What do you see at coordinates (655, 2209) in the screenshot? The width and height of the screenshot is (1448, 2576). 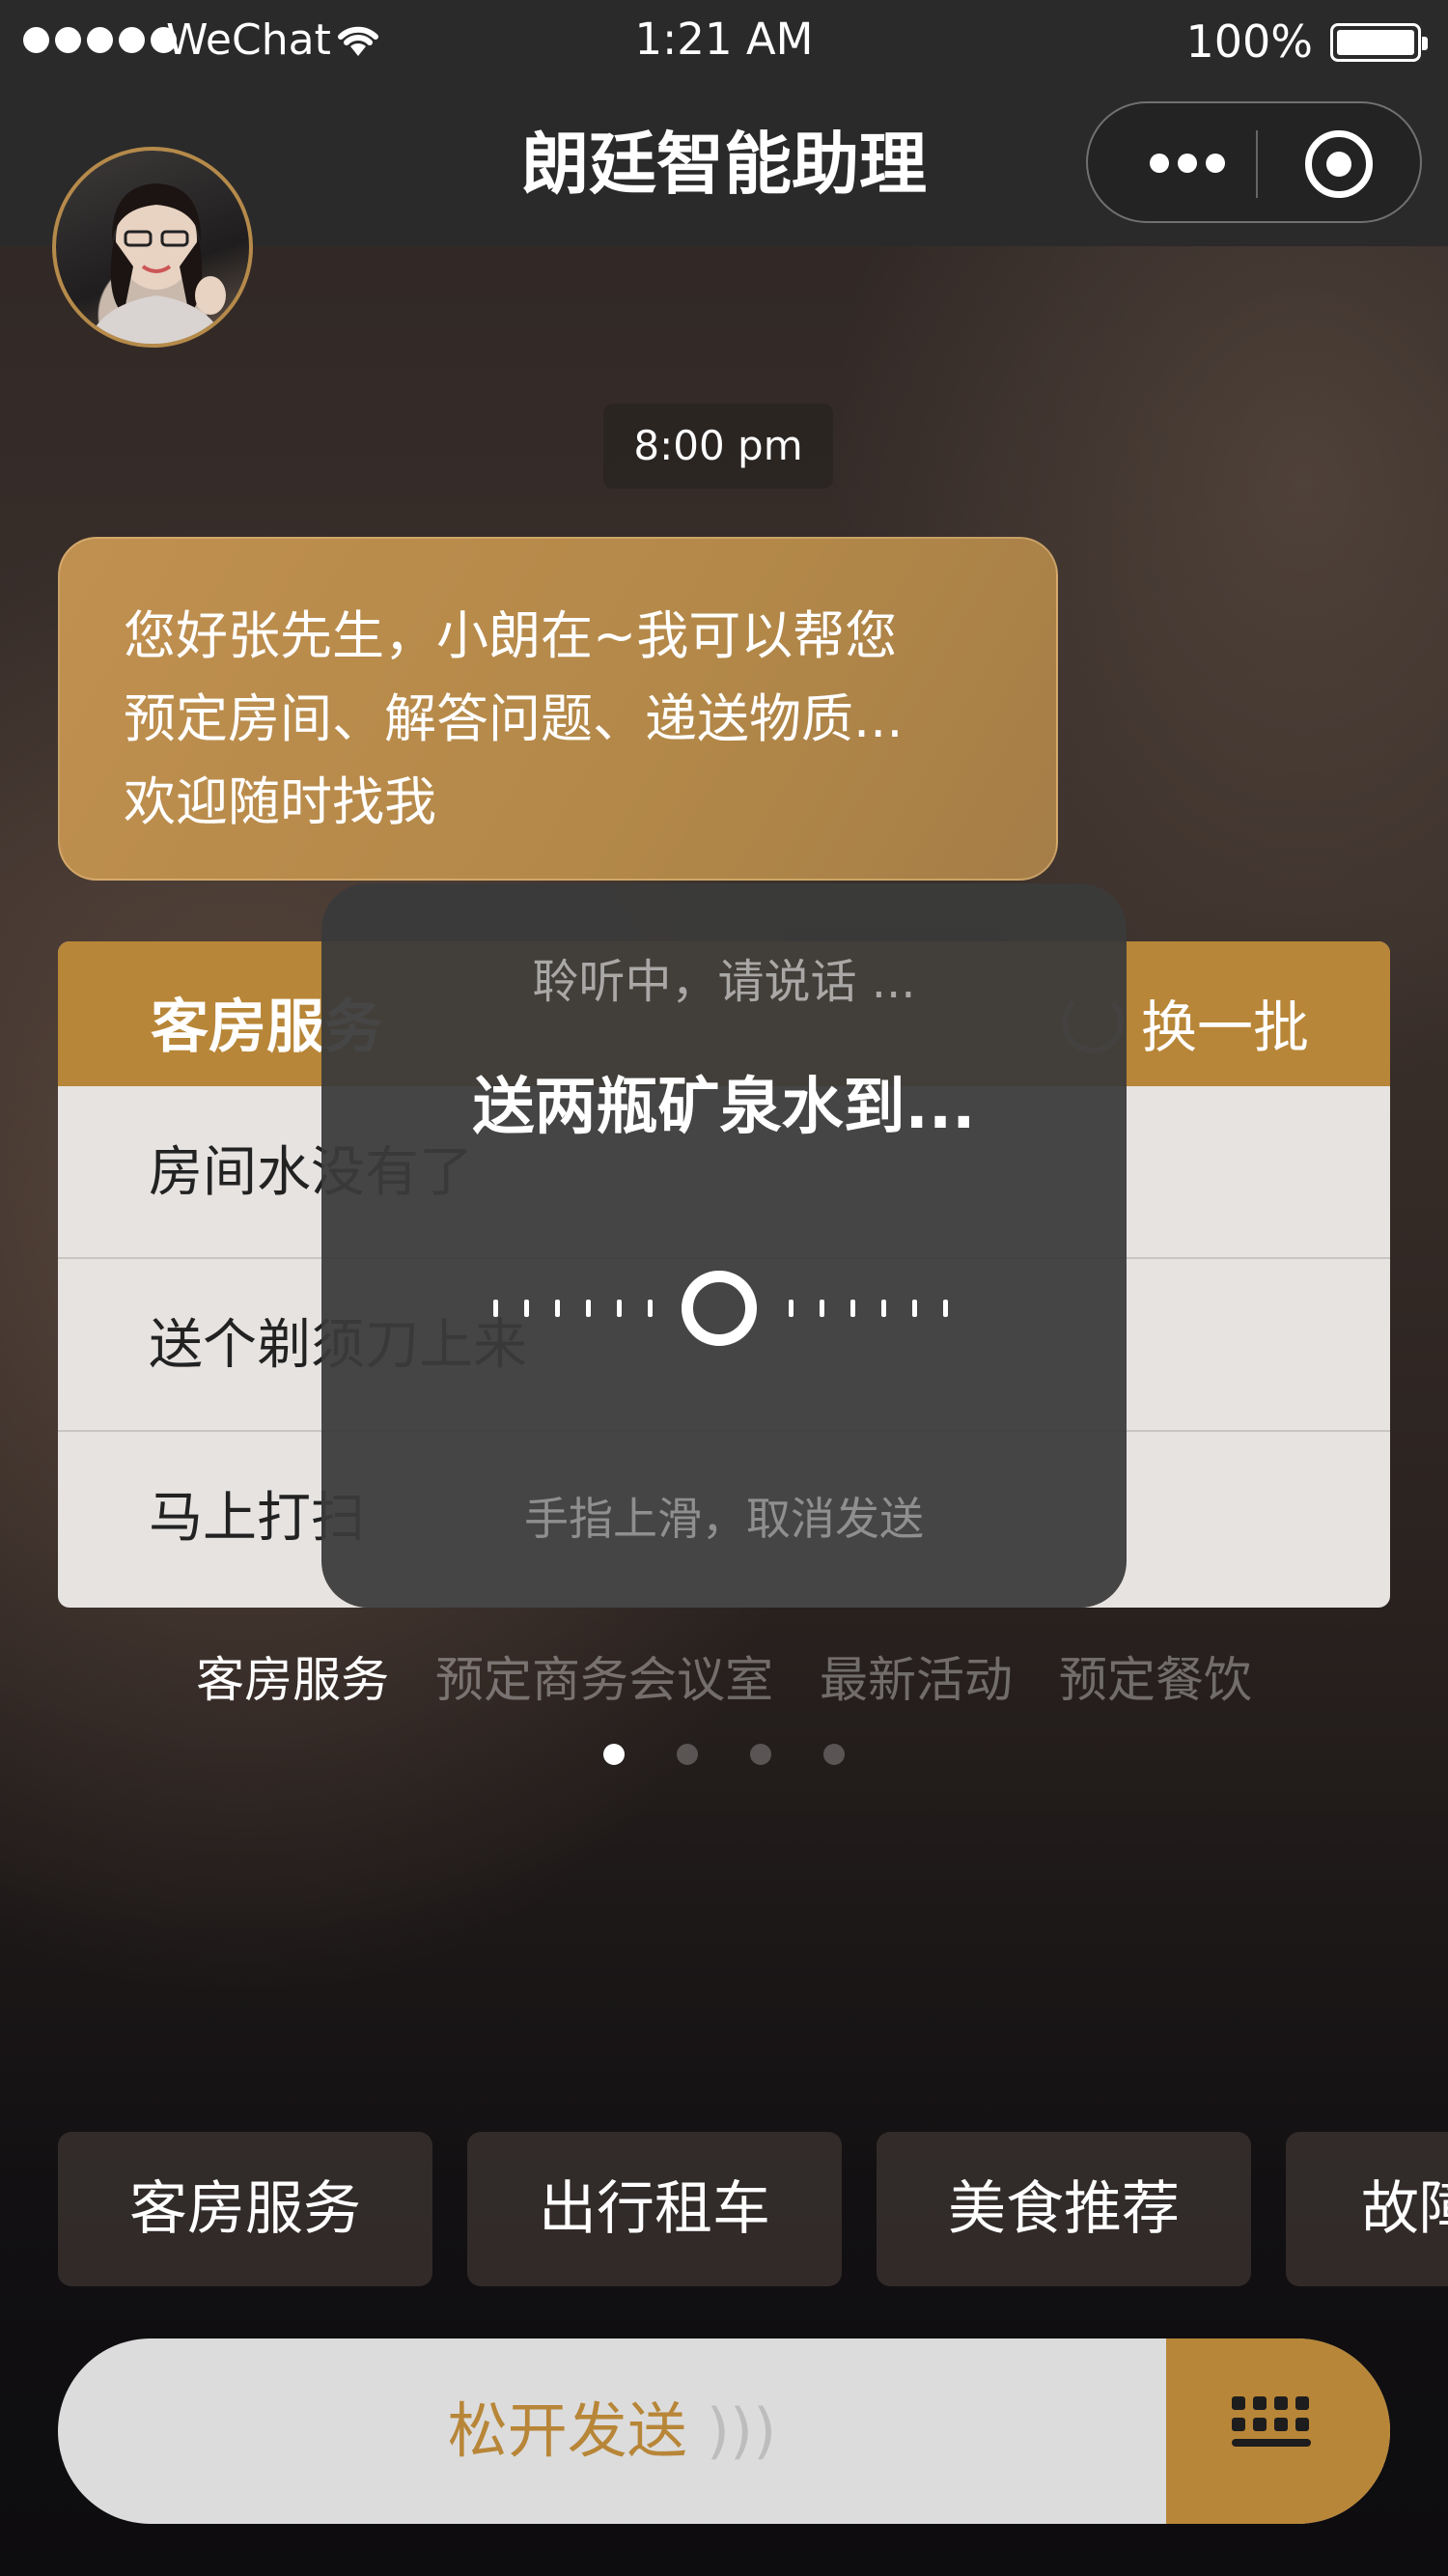 I see `quick-action-button: 出行租车` at bounding box center [655, 2209].